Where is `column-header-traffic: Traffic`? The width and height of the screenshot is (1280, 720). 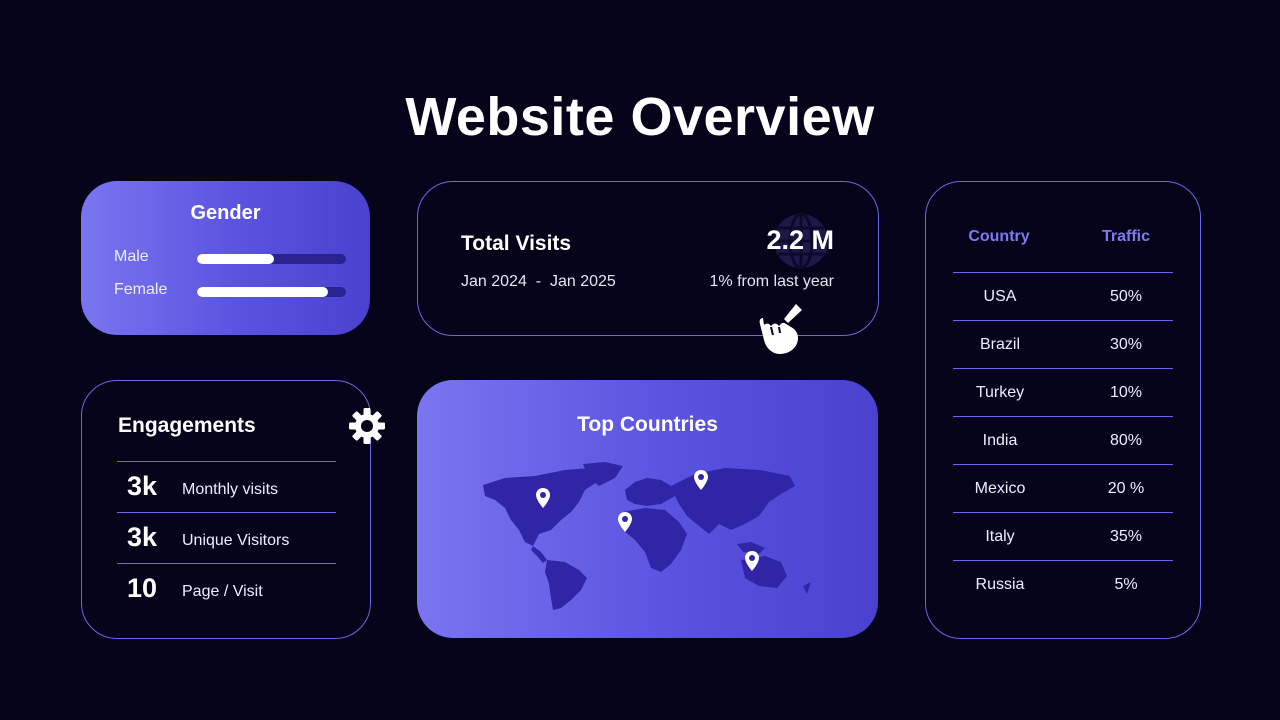
column-header-traffic: Traffic is located at coordinates (1125, 236).